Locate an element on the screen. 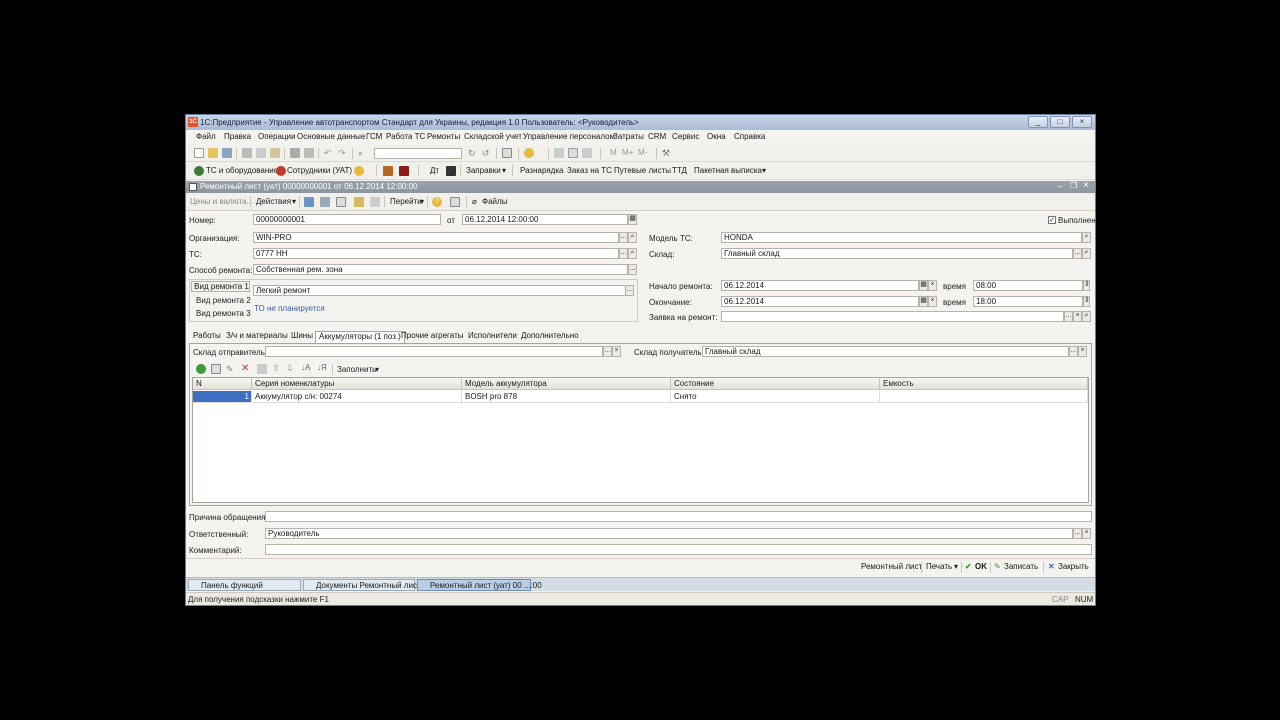 The image size is (1280, 720). org-search-icon: ⌕ is located at coordinates (632, 237).